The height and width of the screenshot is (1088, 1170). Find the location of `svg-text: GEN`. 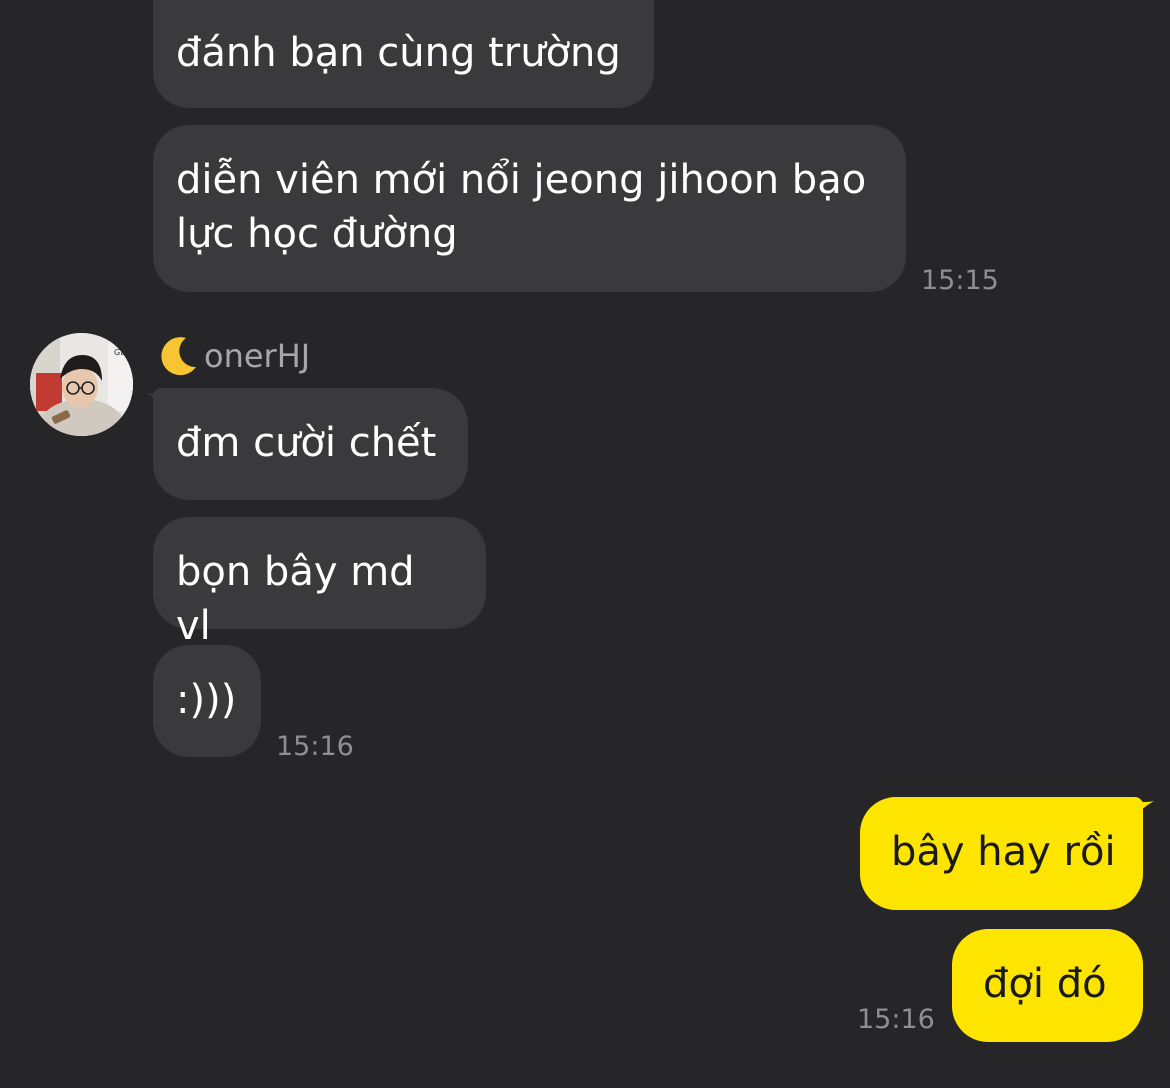

svg-text: GEN is located at coordinates (122, 352).